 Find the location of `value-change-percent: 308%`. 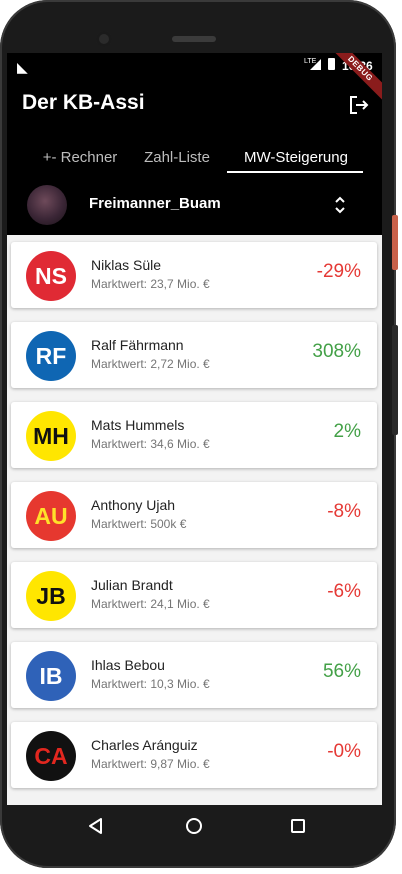

value-change-percent: 308% is located at coordinates (336, 351).